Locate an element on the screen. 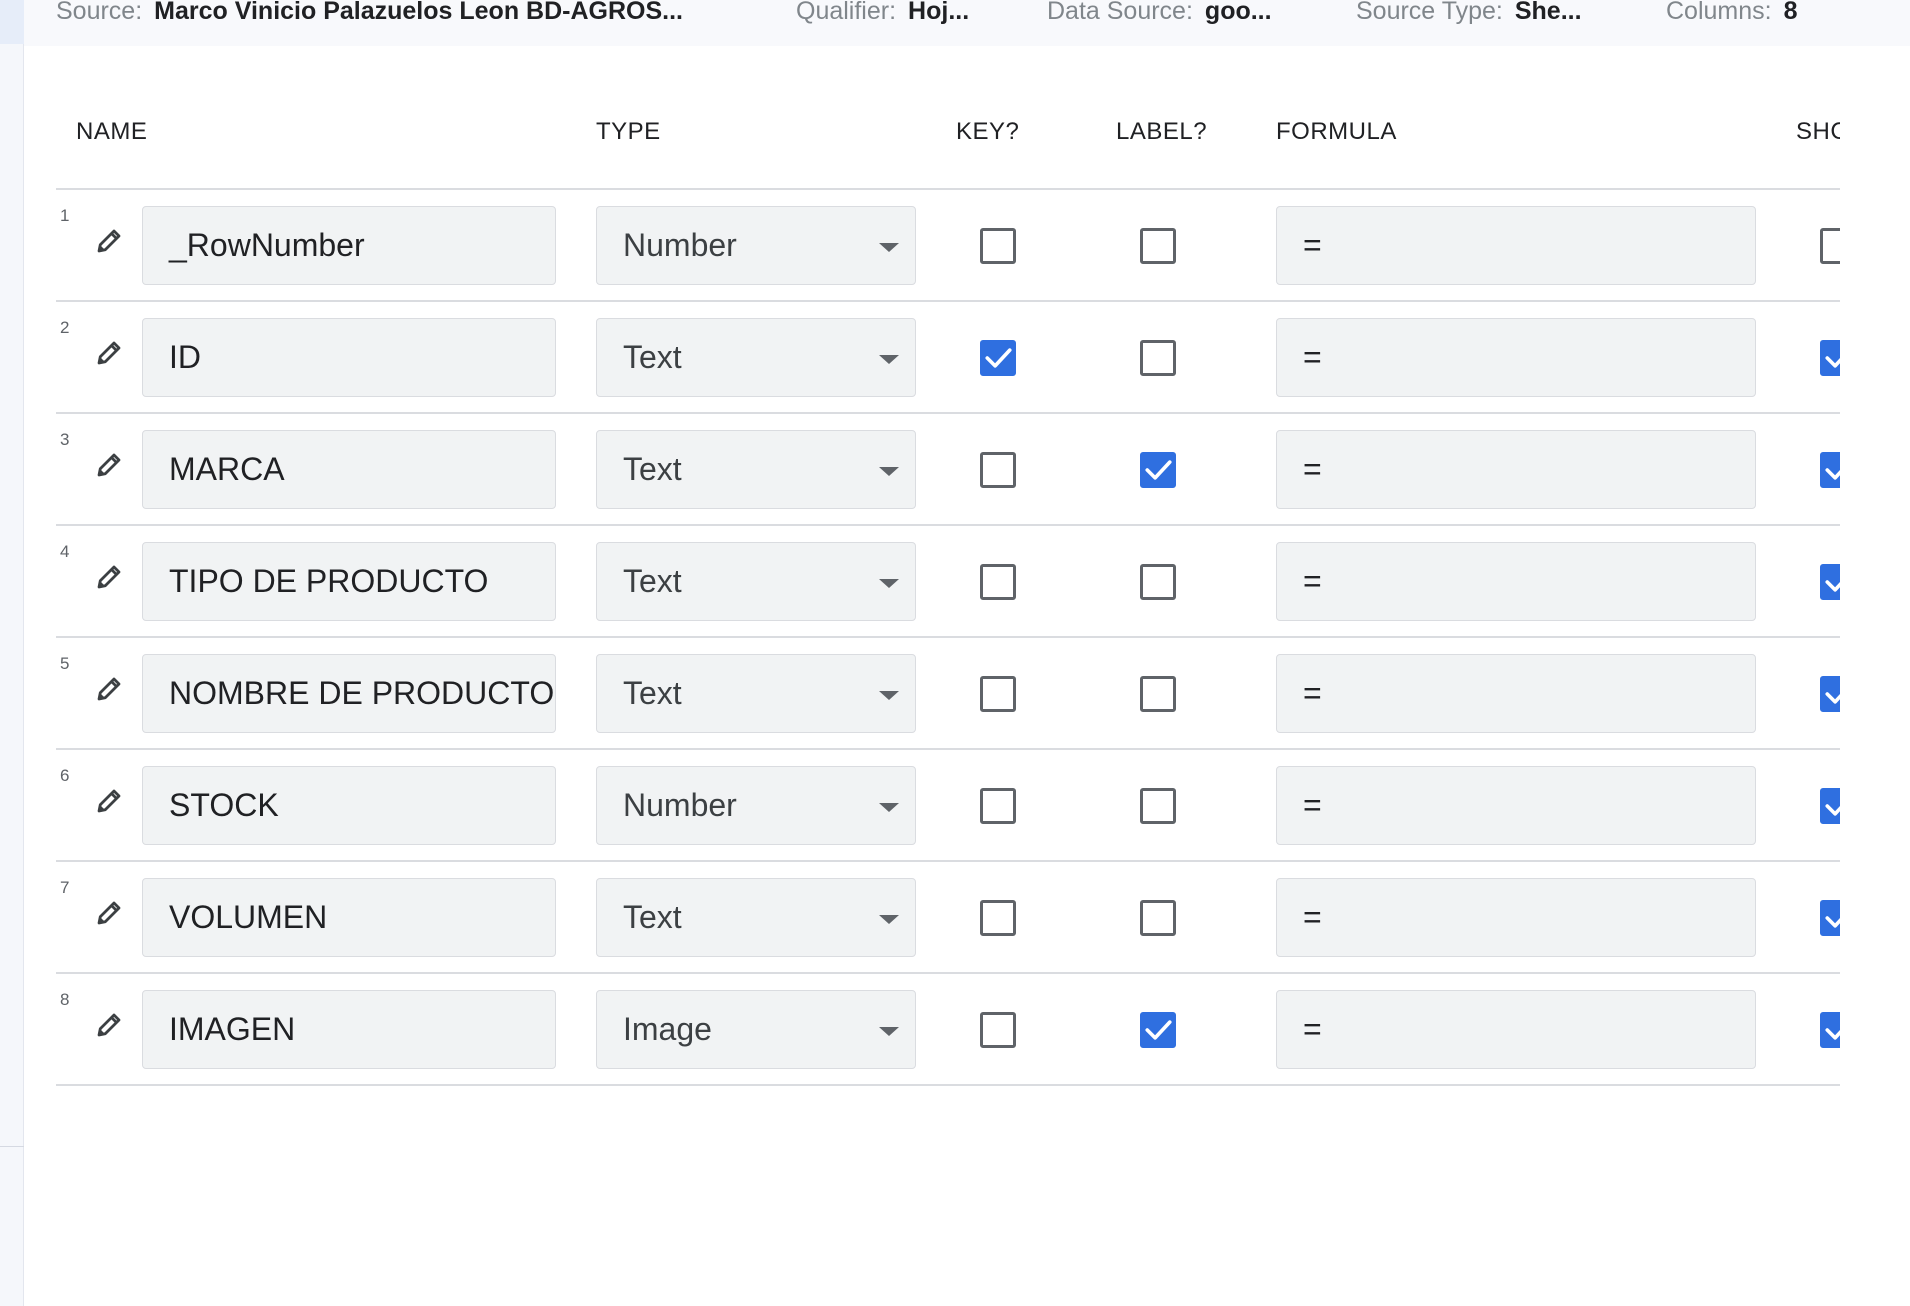  row-number: 4 is located at coordinates (65, 551).